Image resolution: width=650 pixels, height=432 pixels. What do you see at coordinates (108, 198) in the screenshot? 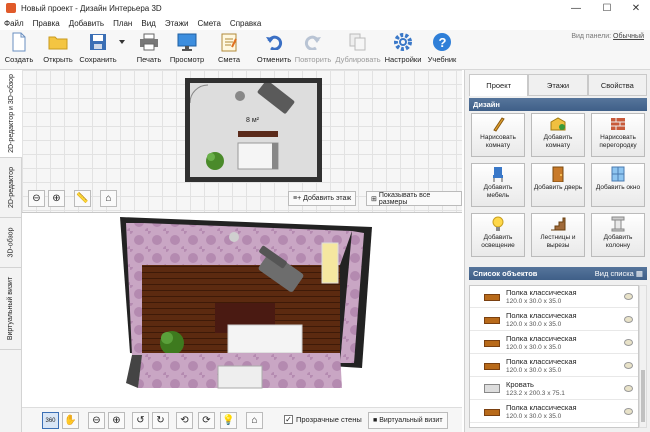
I see `home-button: ⌂` at bounding box center [108, 198].